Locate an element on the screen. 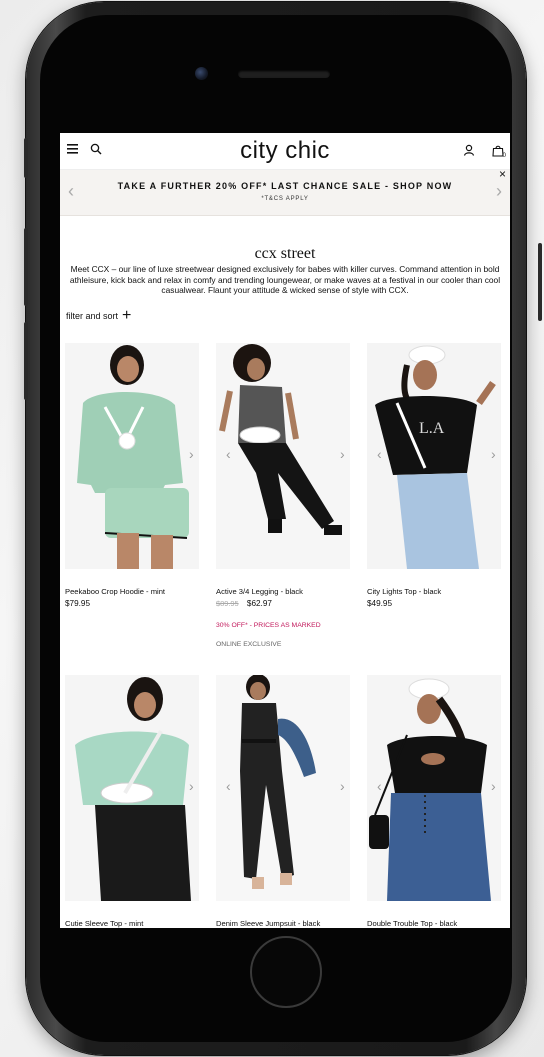  plus-icon: + is located at coordinates (127, 315).